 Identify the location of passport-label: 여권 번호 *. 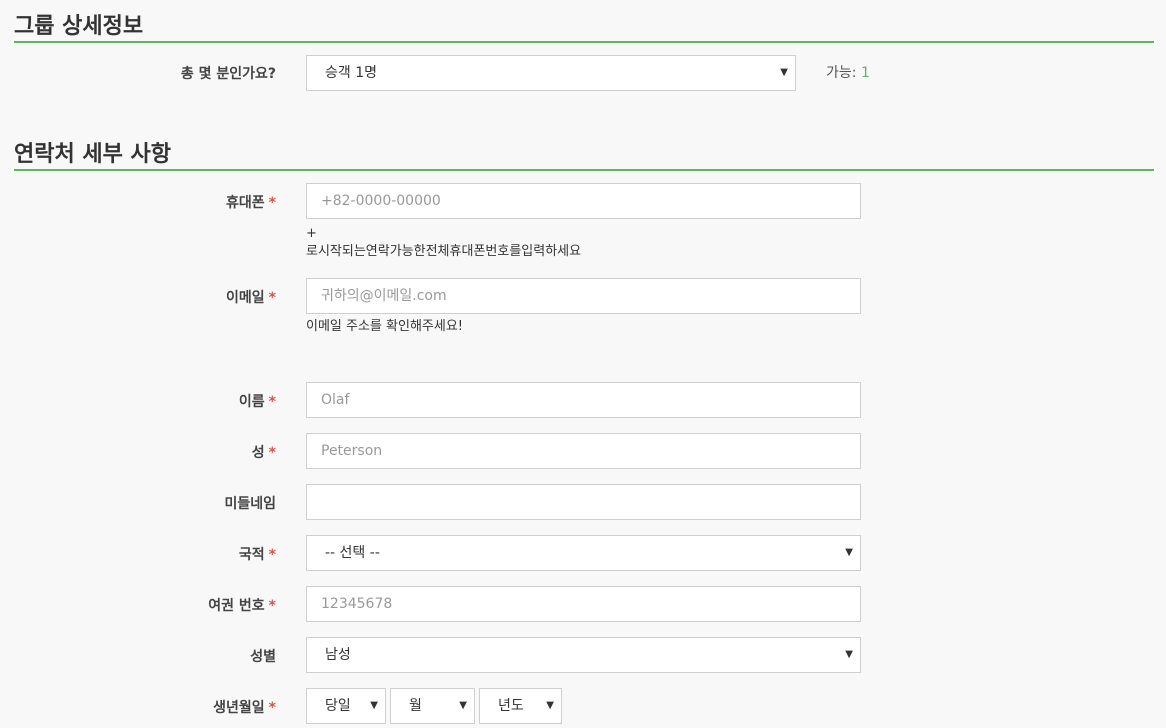
(242, 605).